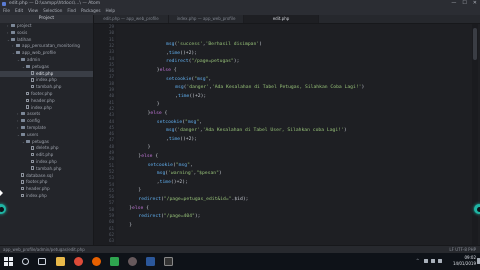 The height and width of the screenshot is (270, 480). I want to click on code-line: redirect("/page=petugas");, so click(202, 61).